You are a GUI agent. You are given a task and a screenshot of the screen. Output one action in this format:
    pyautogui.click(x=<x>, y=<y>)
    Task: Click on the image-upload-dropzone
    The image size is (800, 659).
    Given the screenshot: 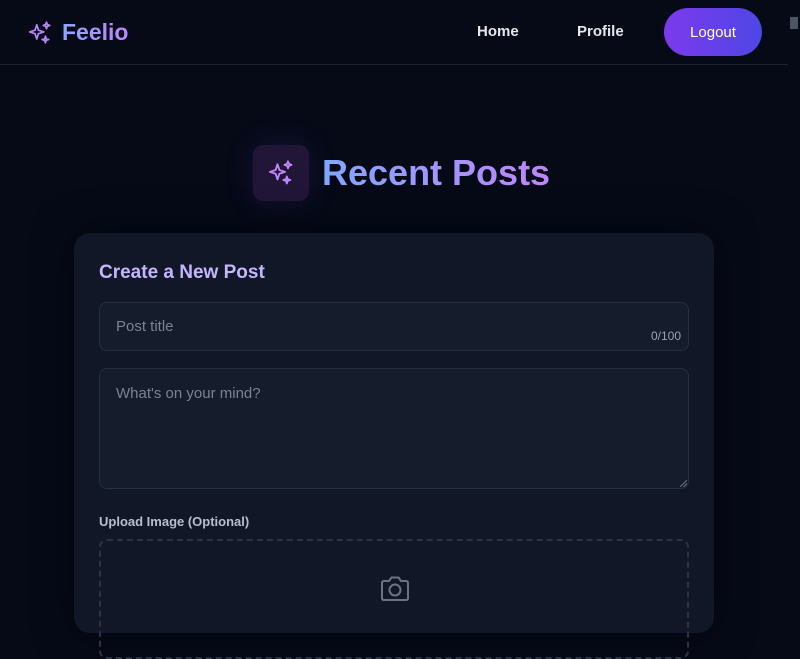 What is the action you would take?
    pyautogui.click(x=394, y=599)
    